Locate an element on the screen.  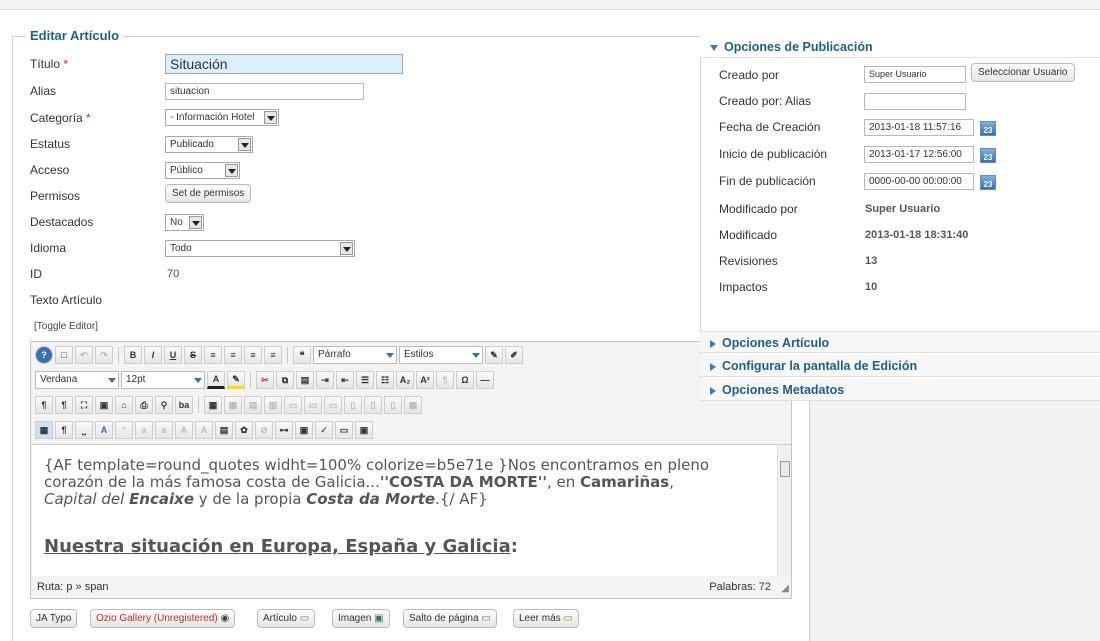
row-props-icon: ▤ is located at coordinates (253, 405).